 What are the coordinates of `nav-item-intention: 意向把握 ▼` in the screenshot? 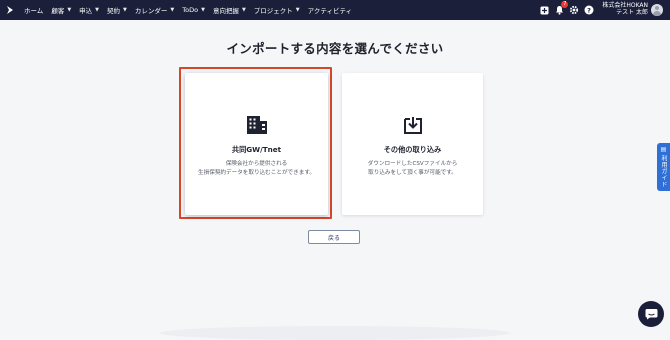 It's located at (229, 10).